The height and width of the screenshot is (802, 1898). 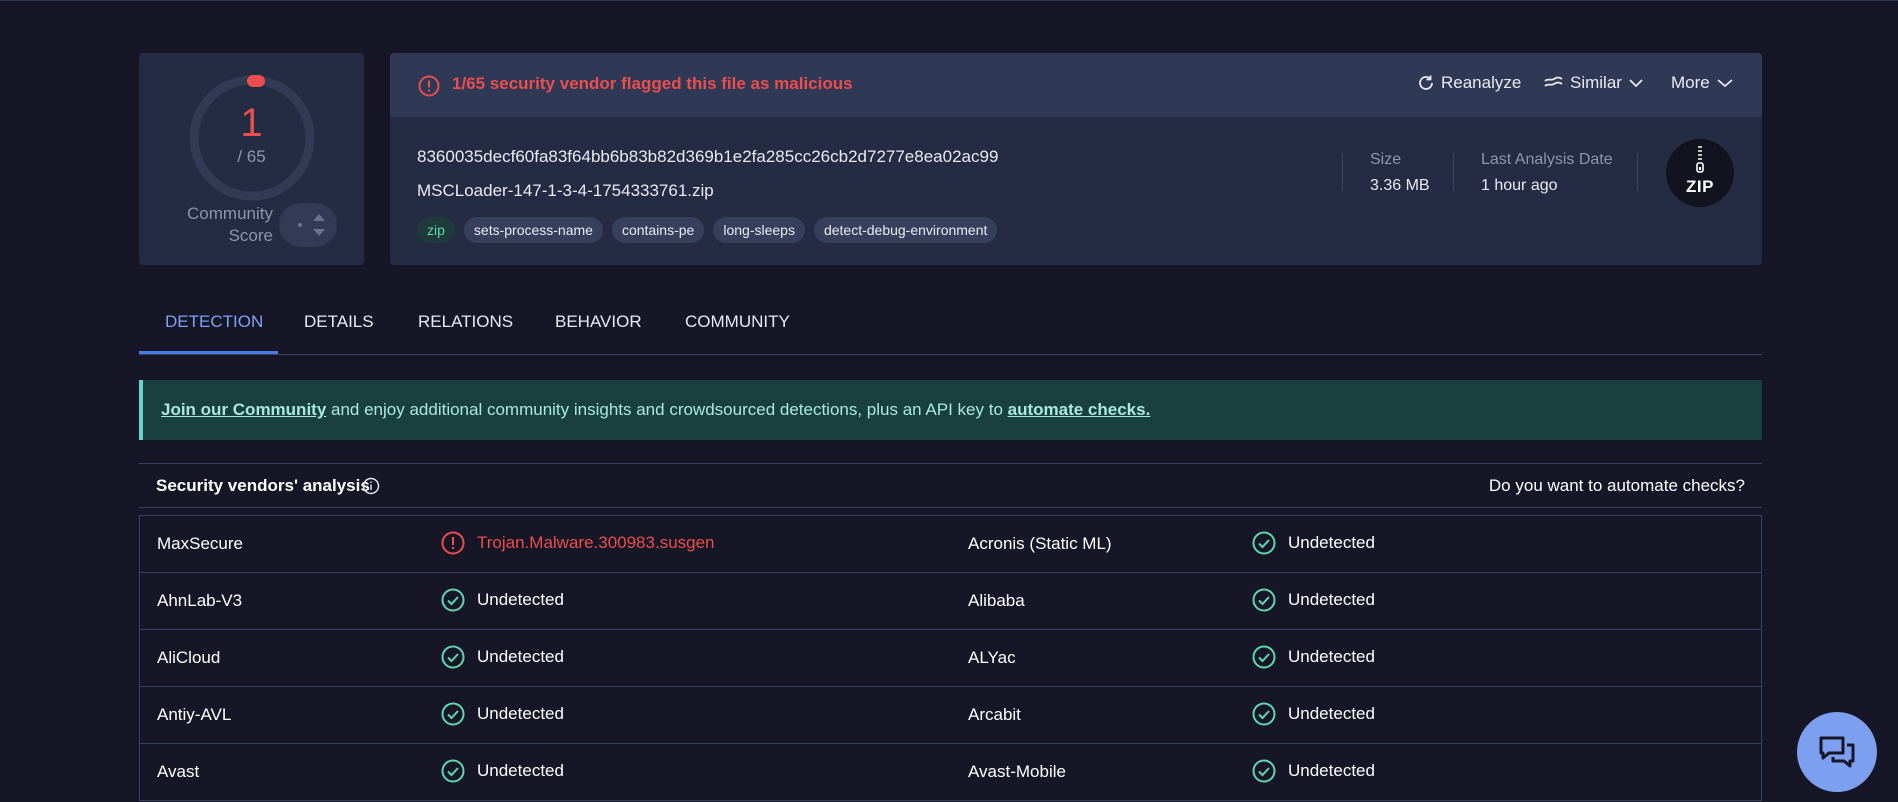 I want to click on automate-checks-link: automate checks., so click(x=1079, y=409).